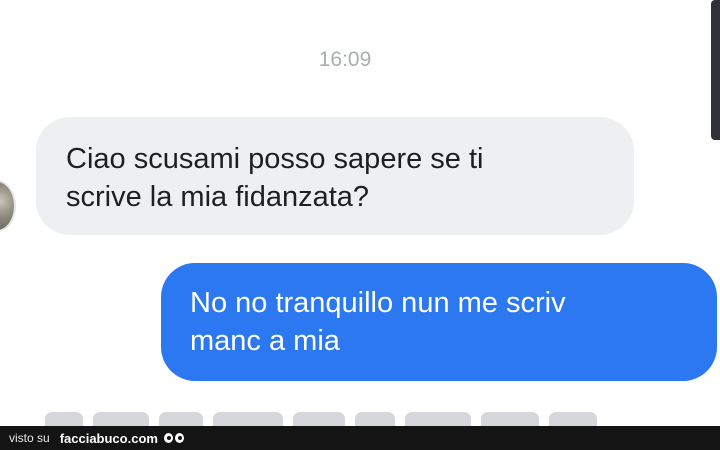  Describe the element at coordinates (345, 59) in the screenshot. I see `message-timestamp: 16:09` at that location.